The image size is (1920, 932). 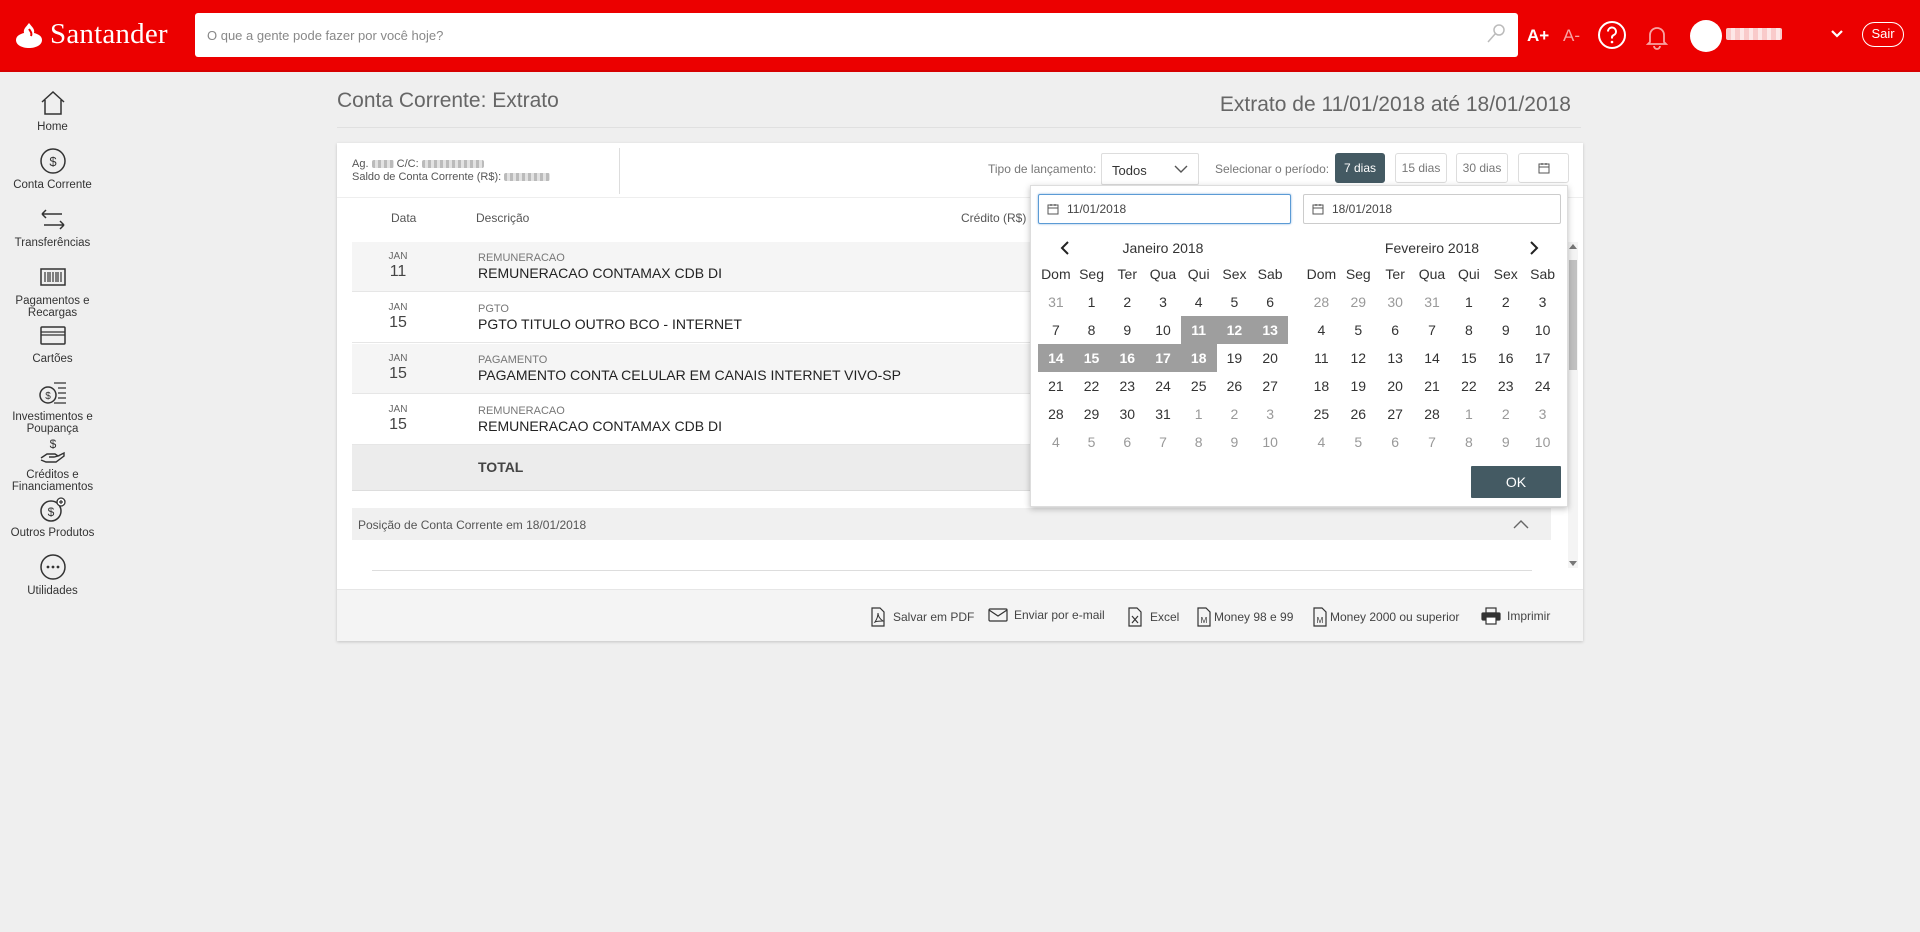 What do you see at coordinates (52, 117) in the screenshot?
I see `sidebar-item-home: Home` at bounding box center [52, 117].